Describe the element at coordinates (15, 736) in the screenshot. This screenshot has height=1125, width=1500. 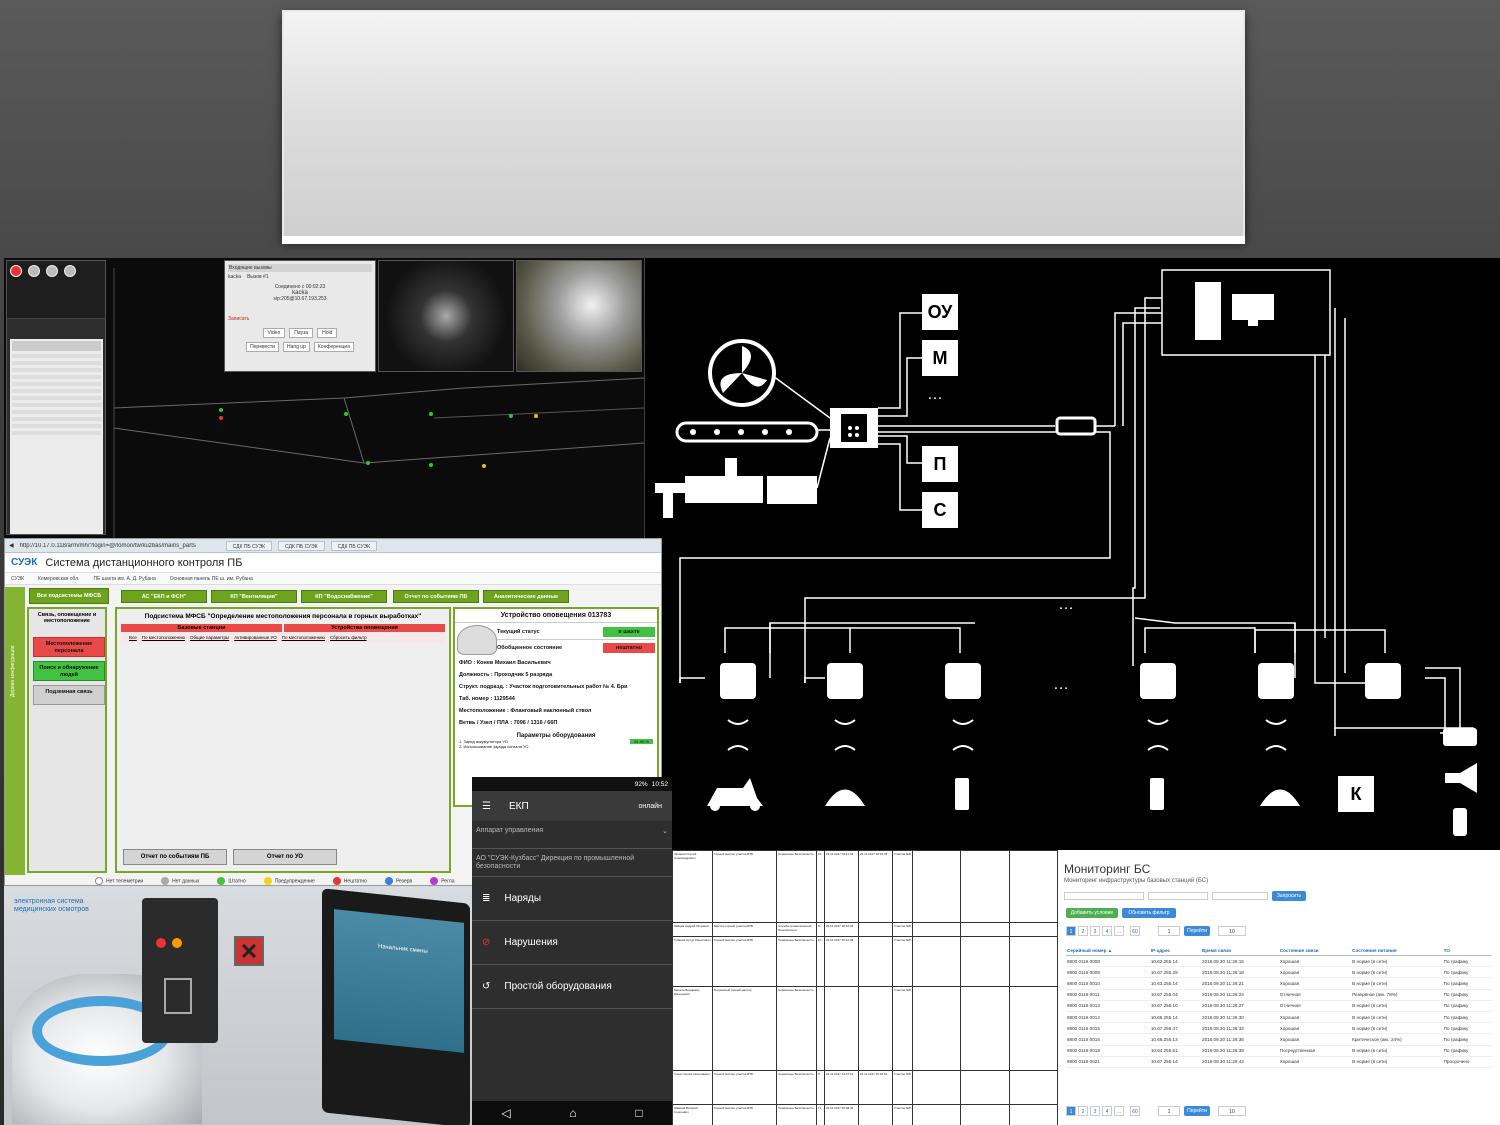
I see `config-tree-strip: Дерево конфигурации` at that location.